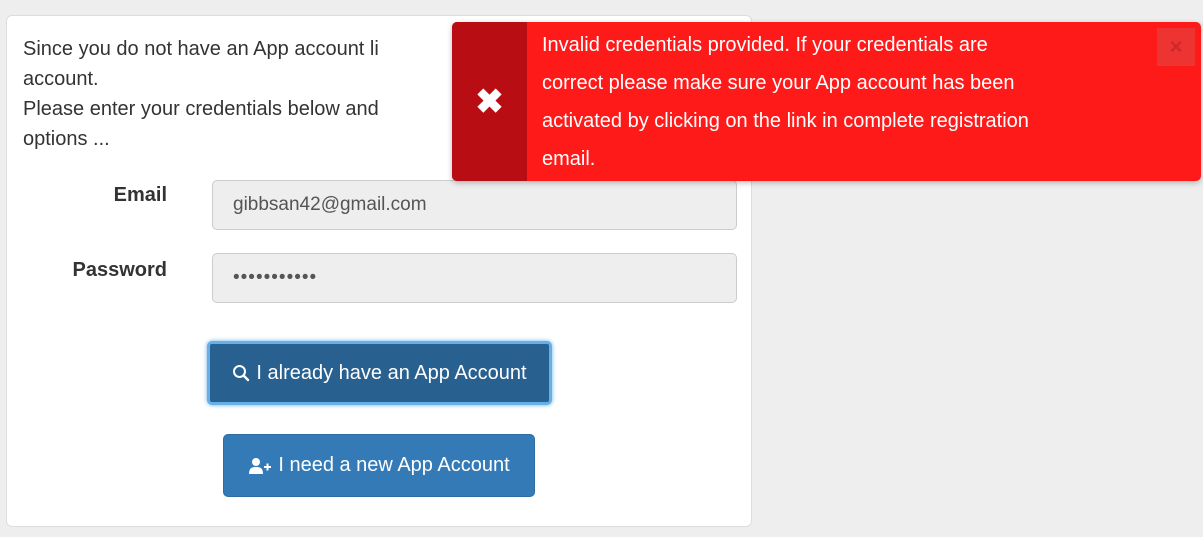 The height and width of the screenshot is (537, 1203). I want to click on alert-line: email., so click(569, 159).